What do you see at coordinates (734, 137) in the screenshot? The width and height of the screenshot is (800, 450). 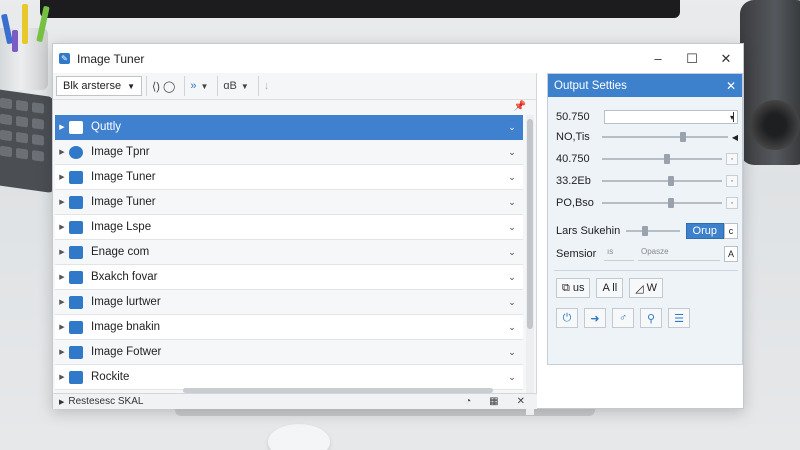 I see `triangle-icon: ◀` at bounding box center [734, 137].